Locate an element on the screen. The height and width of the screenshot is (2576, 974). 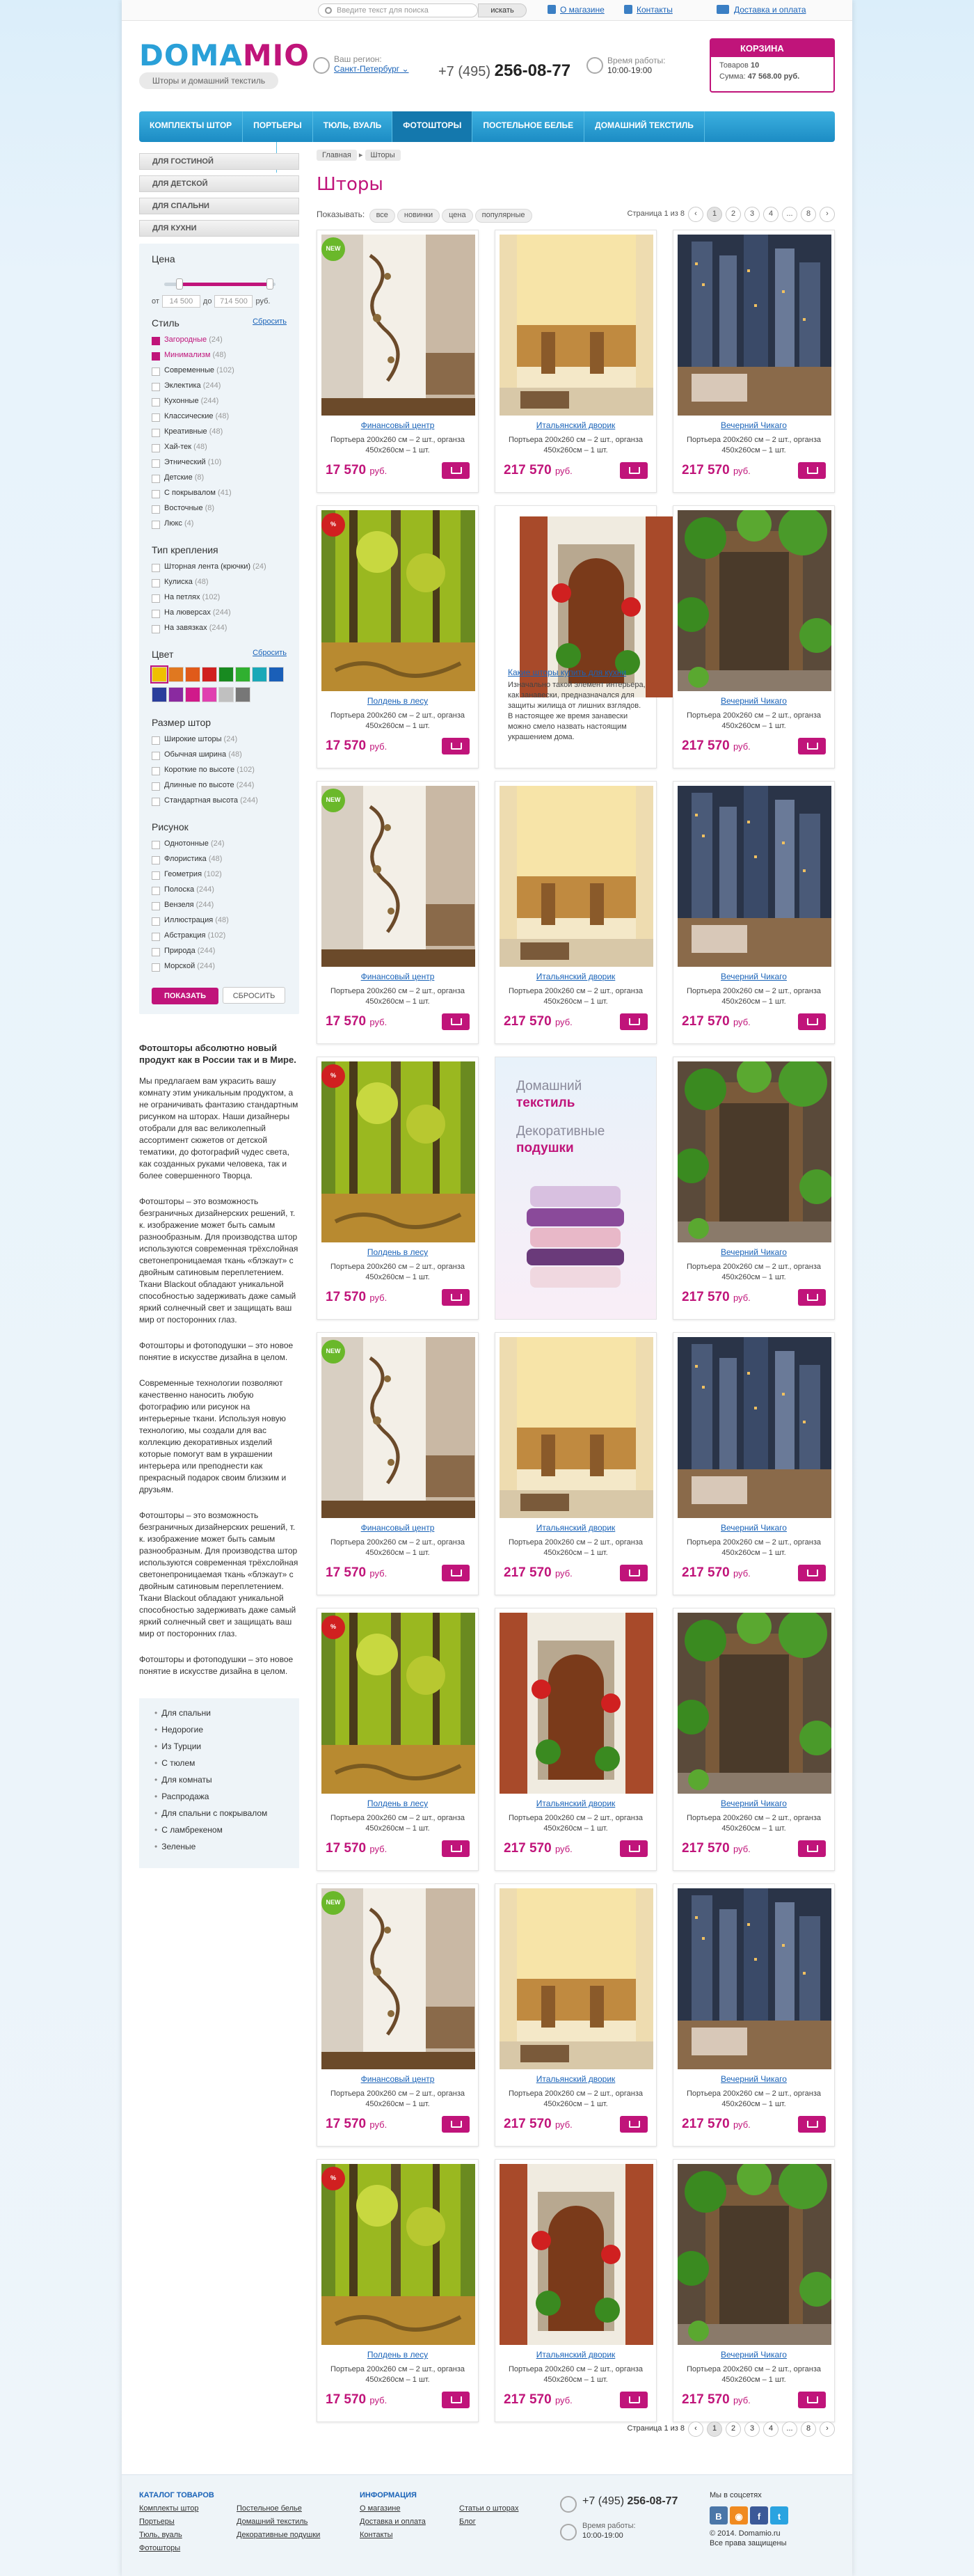
tag-link: С тюлем is located at coordinates (219, 1766).